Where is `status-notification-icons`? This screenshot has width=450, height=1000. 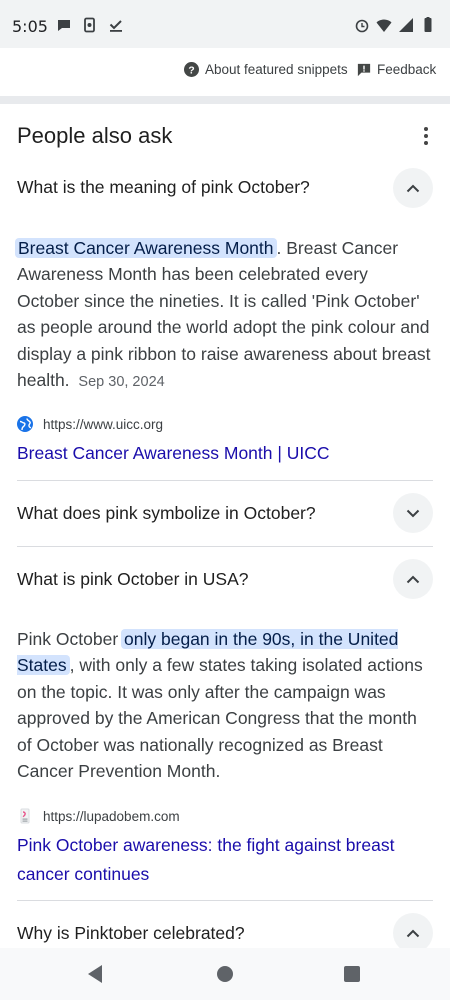
status-notification-icons is located at coordinates (90, 25).